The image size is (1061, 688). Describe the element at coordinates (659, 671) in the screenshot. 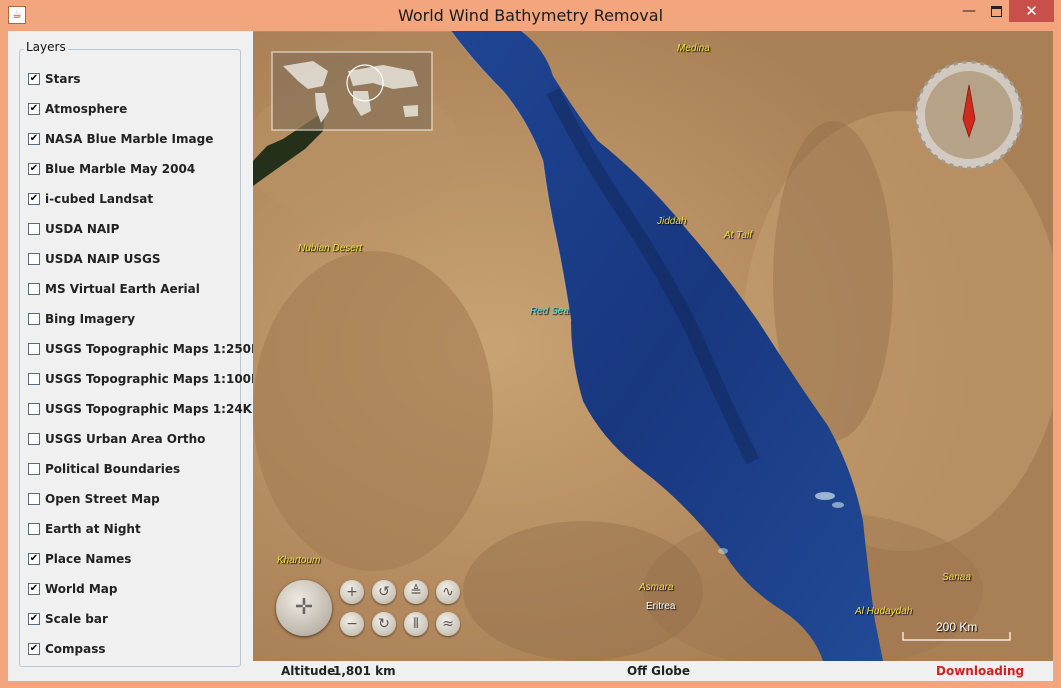

I see `position-status: Off Globe` at that location.